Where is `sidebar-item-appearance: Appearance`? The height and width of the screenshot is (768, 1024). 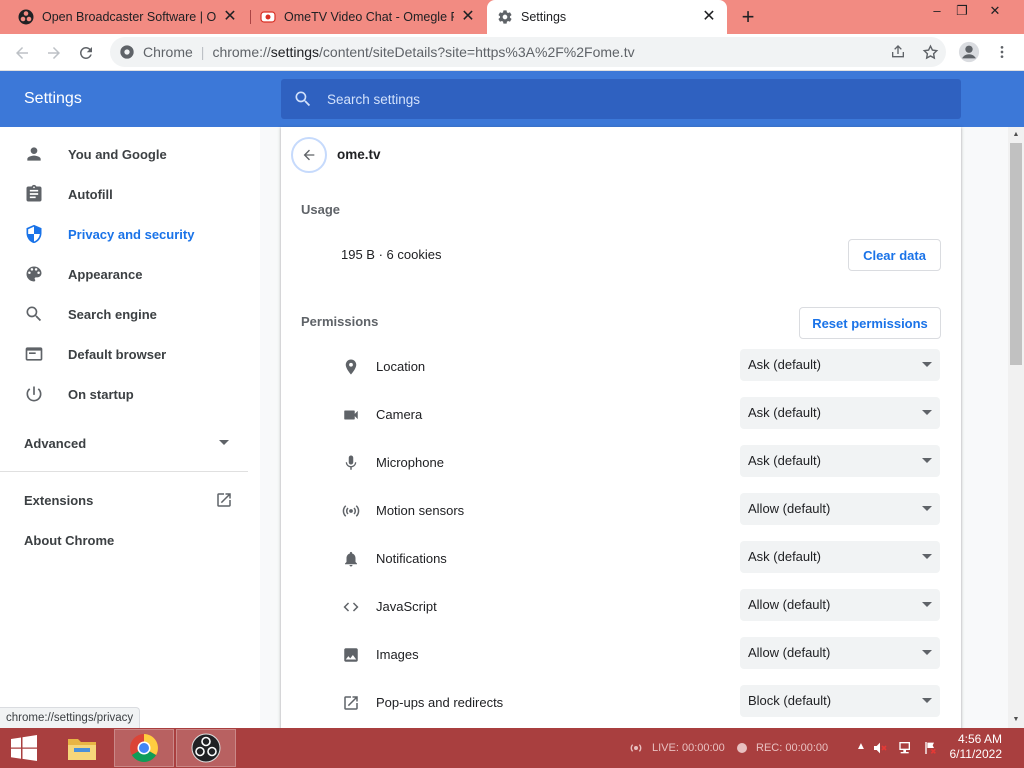 sidebar-item-appearance: Appearance is located at coordinates (125, 274).